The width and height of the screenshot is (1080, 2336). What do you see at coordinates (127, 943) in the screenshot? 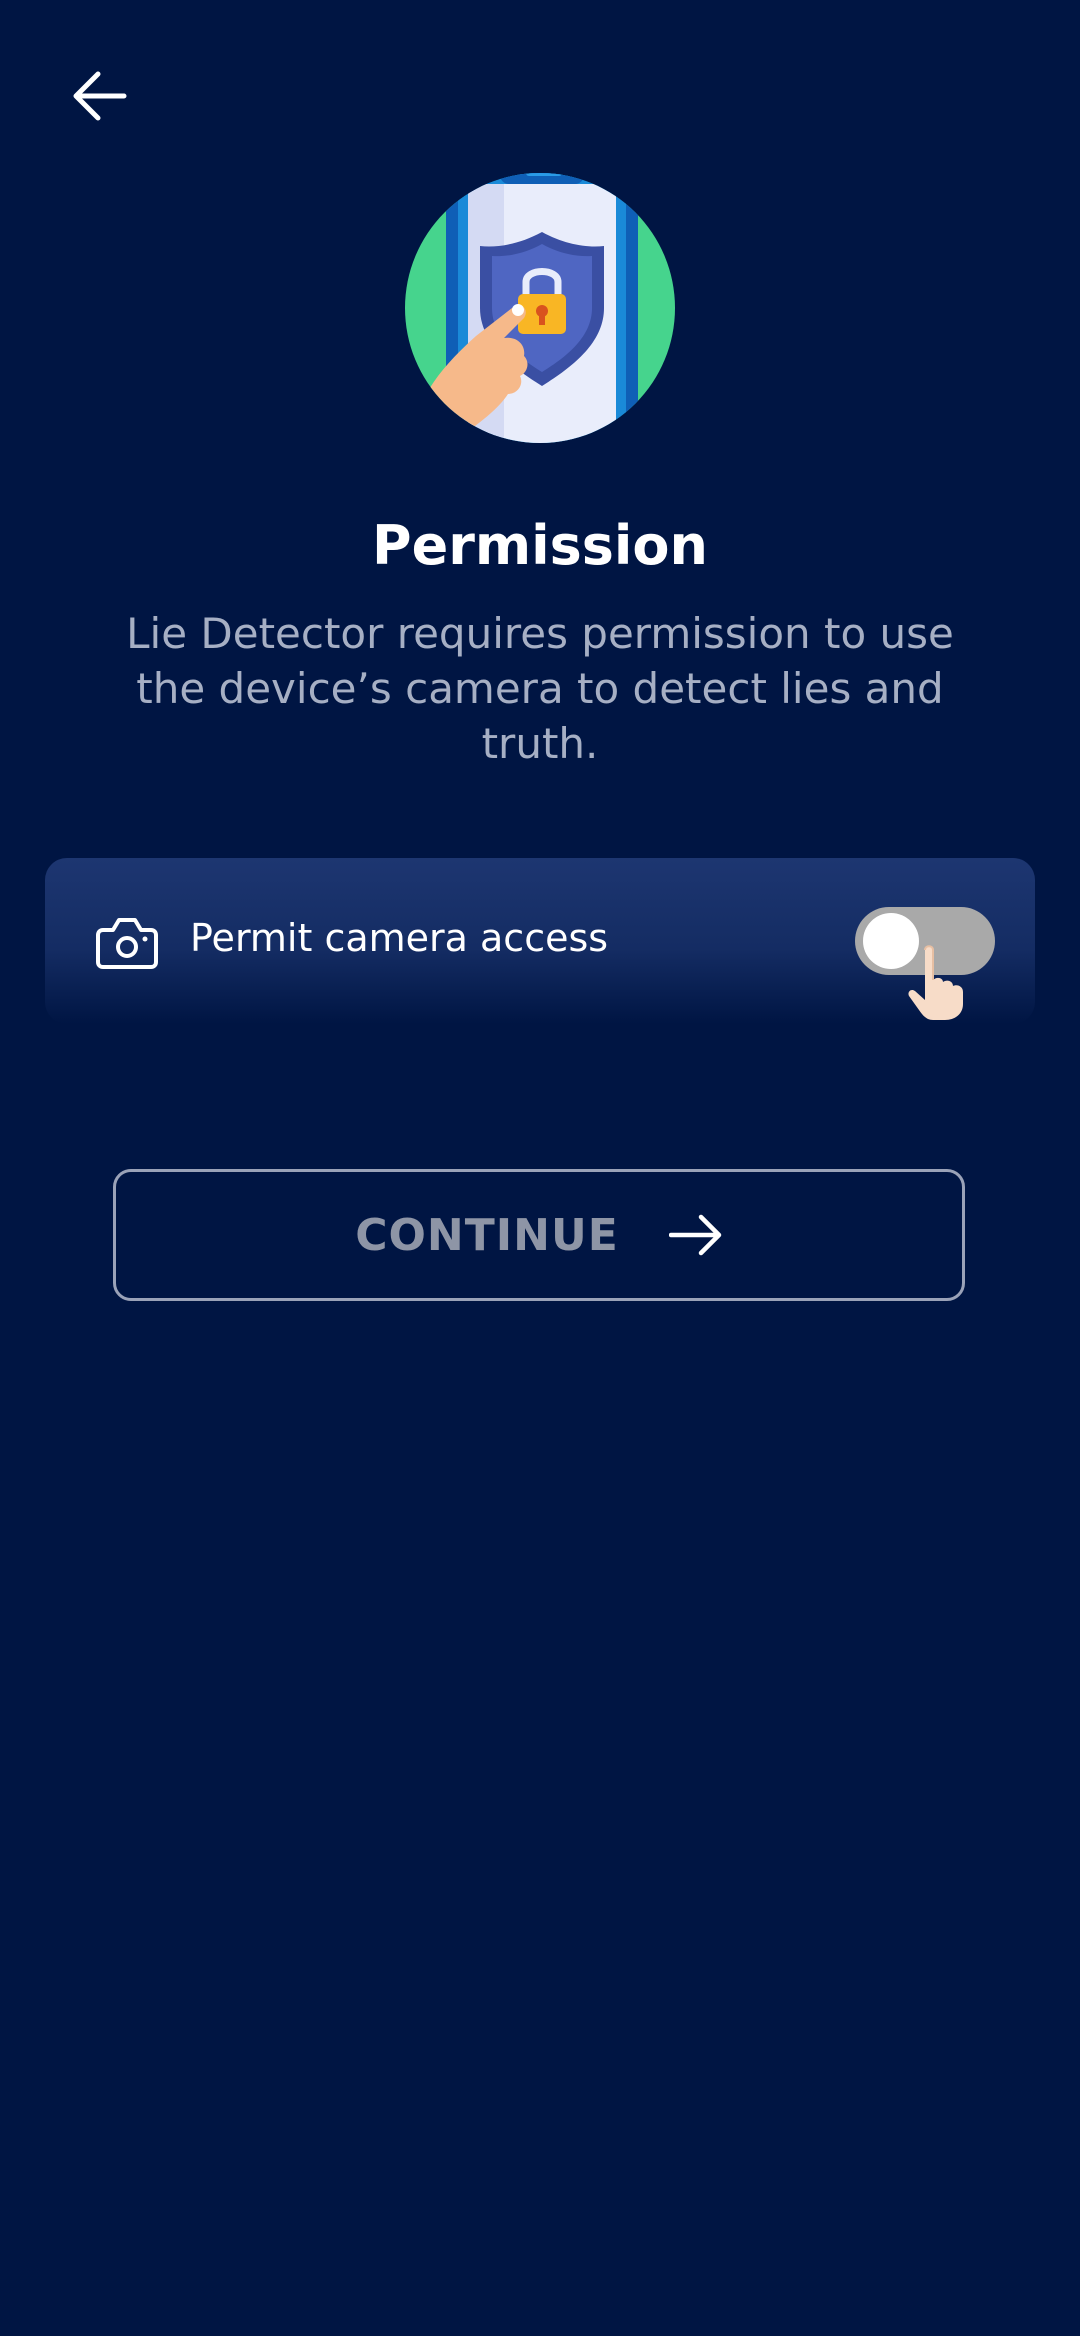
I see `camera-icon` at bounding box center [127, 943].